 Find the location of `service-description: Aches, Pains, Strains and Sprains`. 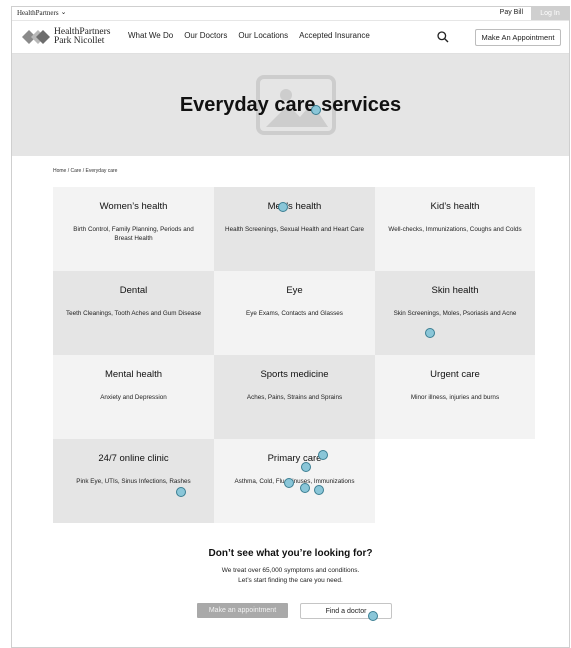

service-description: Aches, Pains, Strains and Sprains is located at coordinates (294, 397).